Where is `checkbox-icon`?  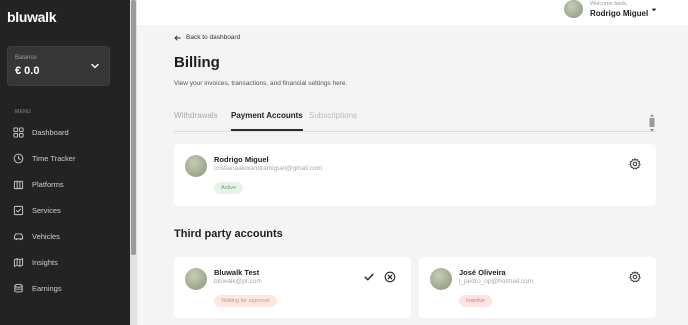
checkbox-icon is located at coordinates (18, 210).